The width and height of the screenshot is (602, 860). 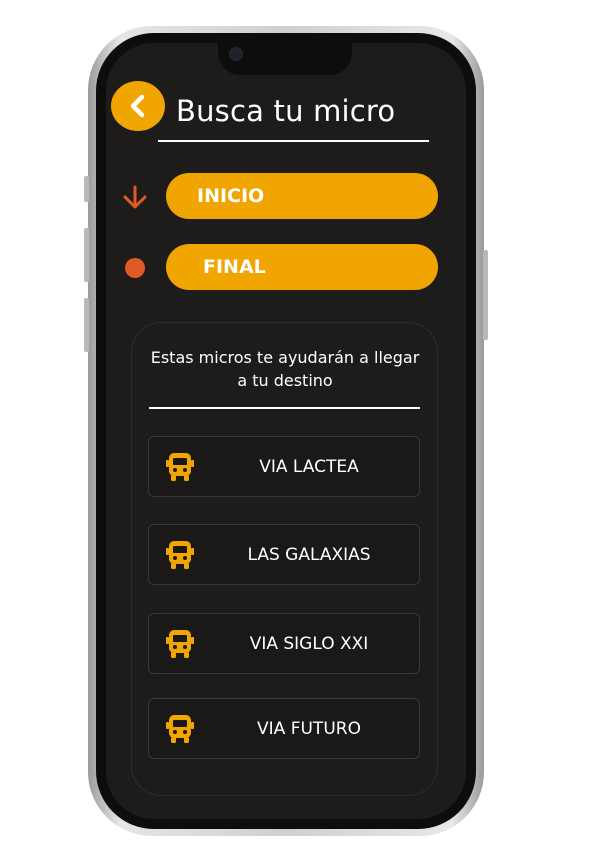 I want to click on volume-up-button, so click(x=86, y=255).